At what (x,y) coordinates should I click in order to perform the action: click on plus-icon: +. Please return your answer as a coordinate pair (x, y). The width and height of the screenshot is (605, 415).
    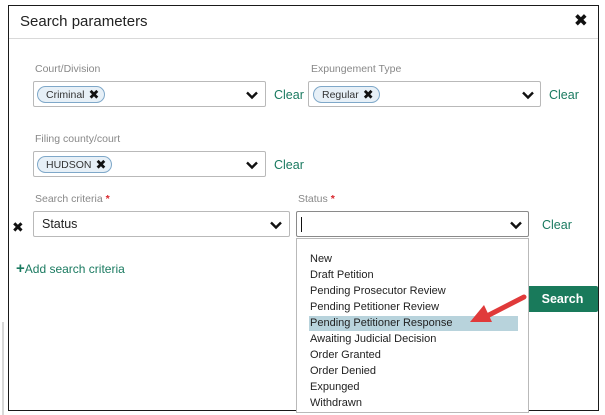
    Looking at the image, I should click on (20, 268).